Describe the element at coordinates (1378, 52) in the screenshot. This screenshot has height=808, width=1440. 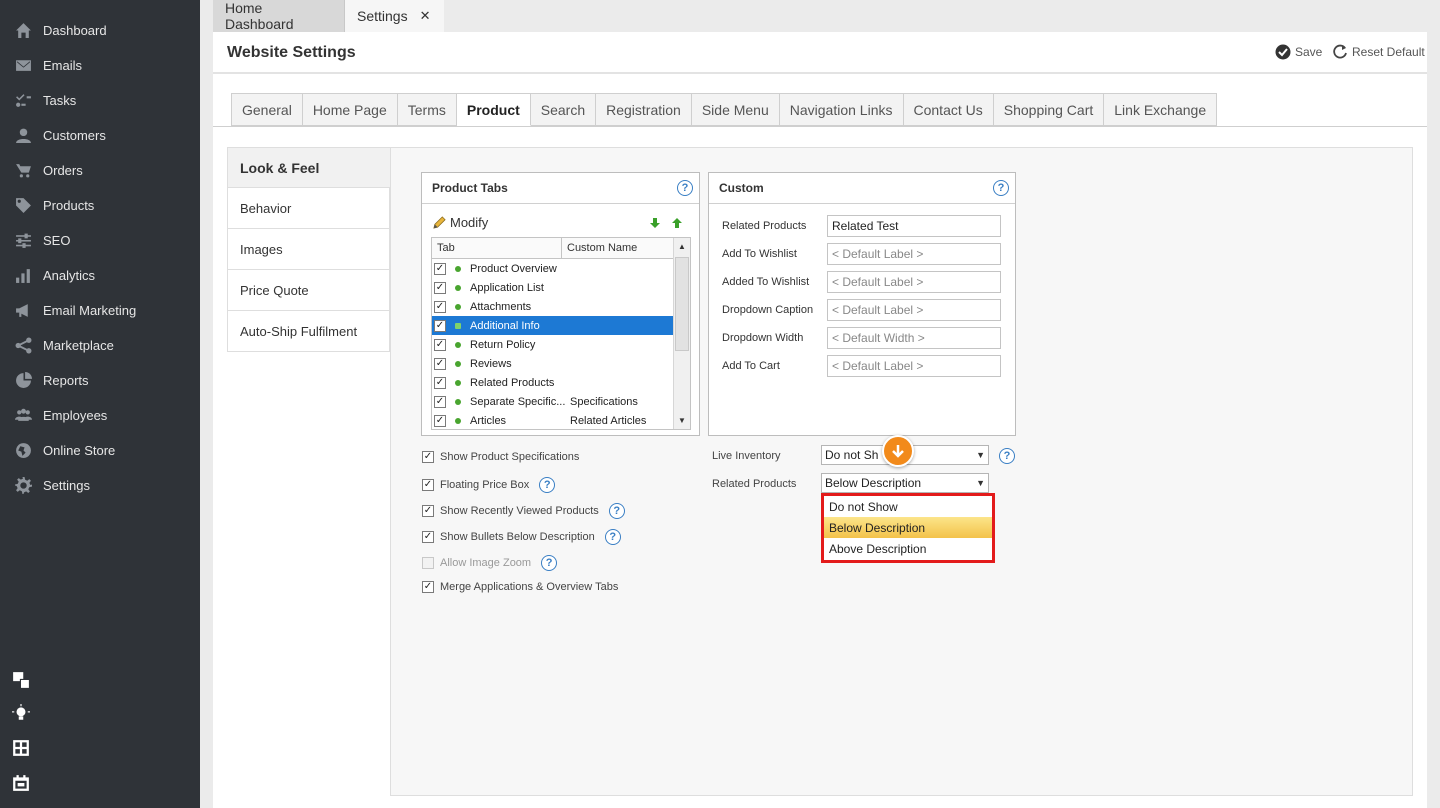
I see `reset-default-button: Reset Default` at that location.